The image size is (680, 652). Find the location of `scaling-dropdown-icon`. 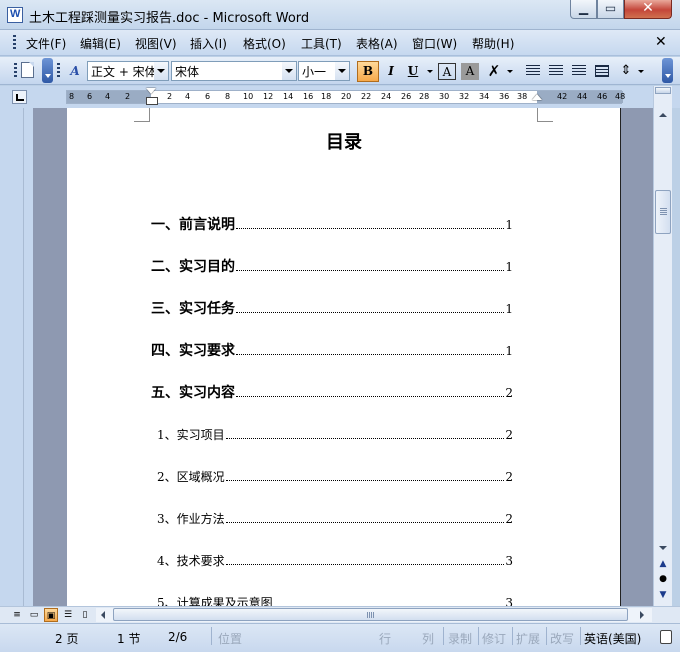

scaling-dropdown-icon is located at coordinates (510, 71).